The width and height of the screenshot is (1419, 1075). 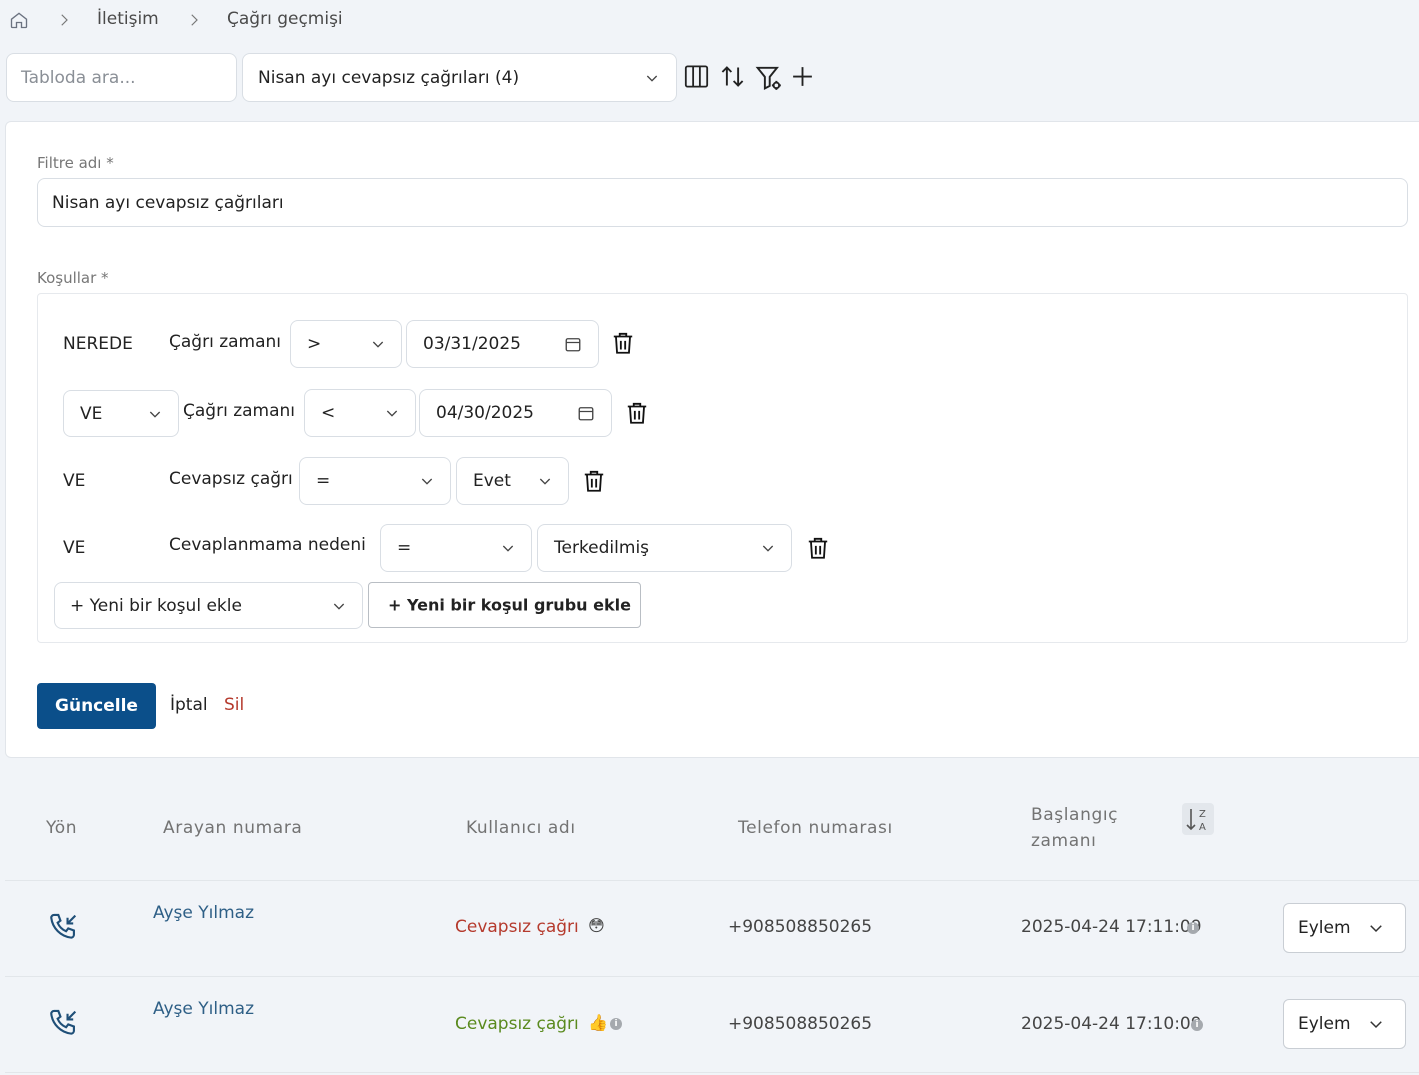 What do you see at coordinates (189, 705) in the screenshot?
I see `cancel-button: İptal` at bounding box center [189, 705].